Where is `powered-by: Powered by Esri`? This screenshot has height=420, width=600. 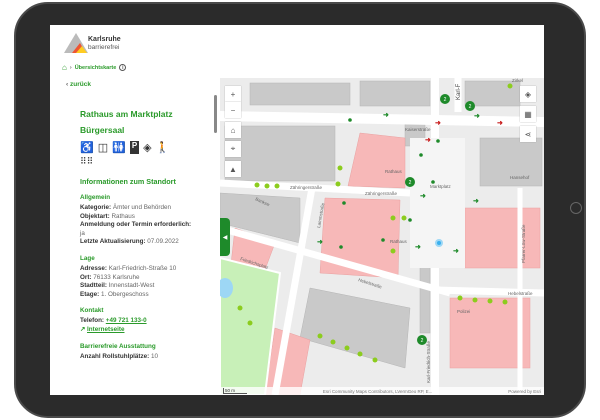 powered-by: Powered by Esri is located at coordinates (524, 391).